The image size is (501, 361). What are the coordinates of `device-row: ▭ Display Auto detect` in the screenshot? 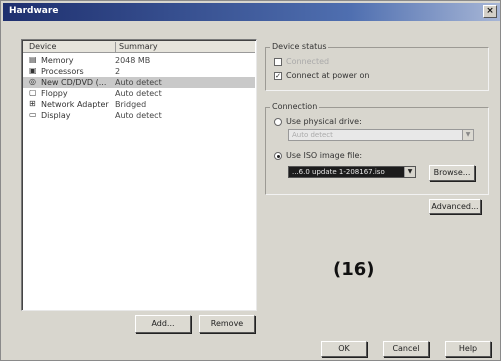 It's located at (139, 115).